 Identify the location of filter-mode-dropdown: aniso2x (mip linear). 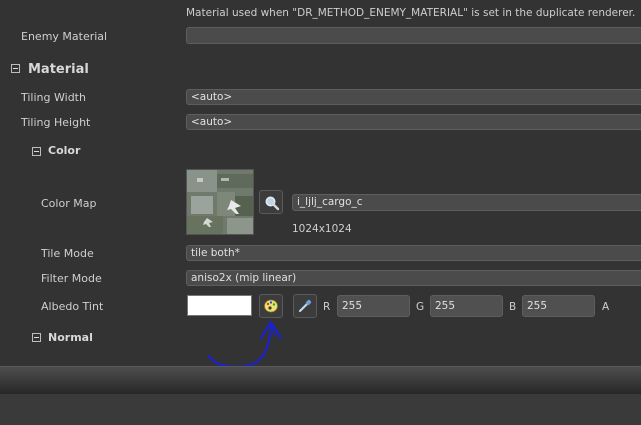
(413, 278).